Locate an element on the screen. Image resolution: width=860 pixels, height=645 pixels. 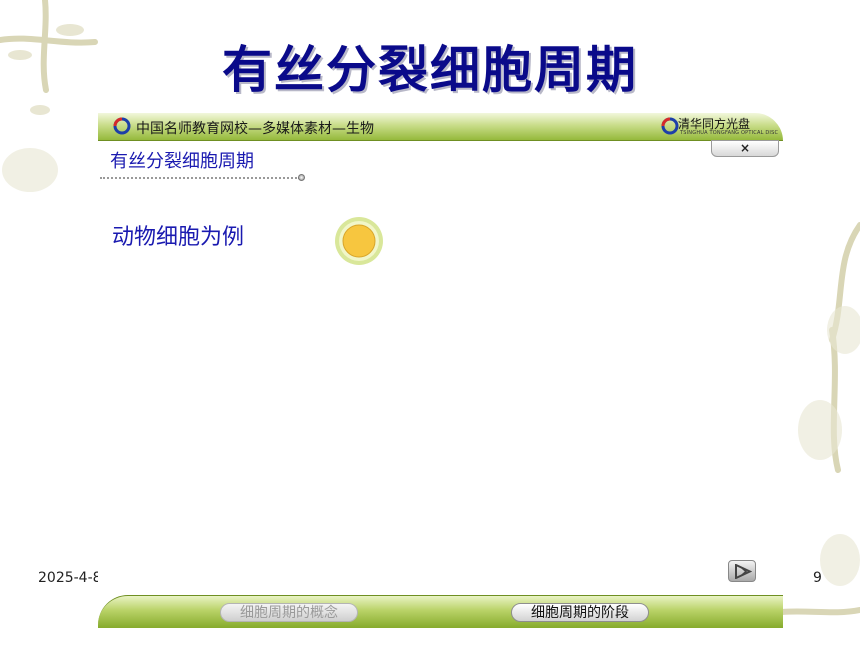
next-button is located at coordinates (742, 571).